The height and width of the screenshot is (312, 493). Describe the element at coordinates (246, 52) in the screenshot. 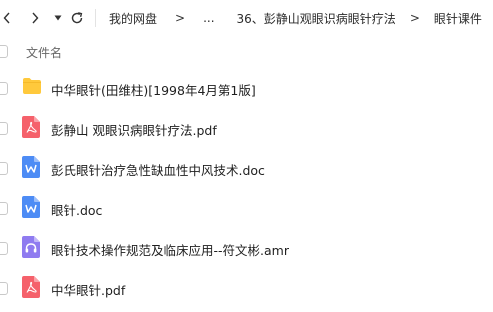

I see `file-list-header: 文件名` at that location.